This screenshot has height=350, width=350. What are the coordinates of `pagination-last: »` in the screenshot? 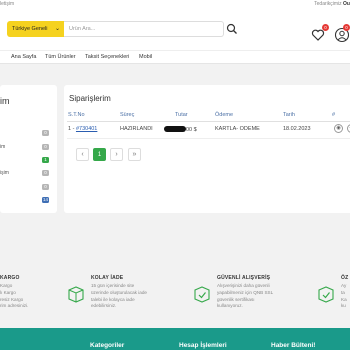 It's located at (134, 154).